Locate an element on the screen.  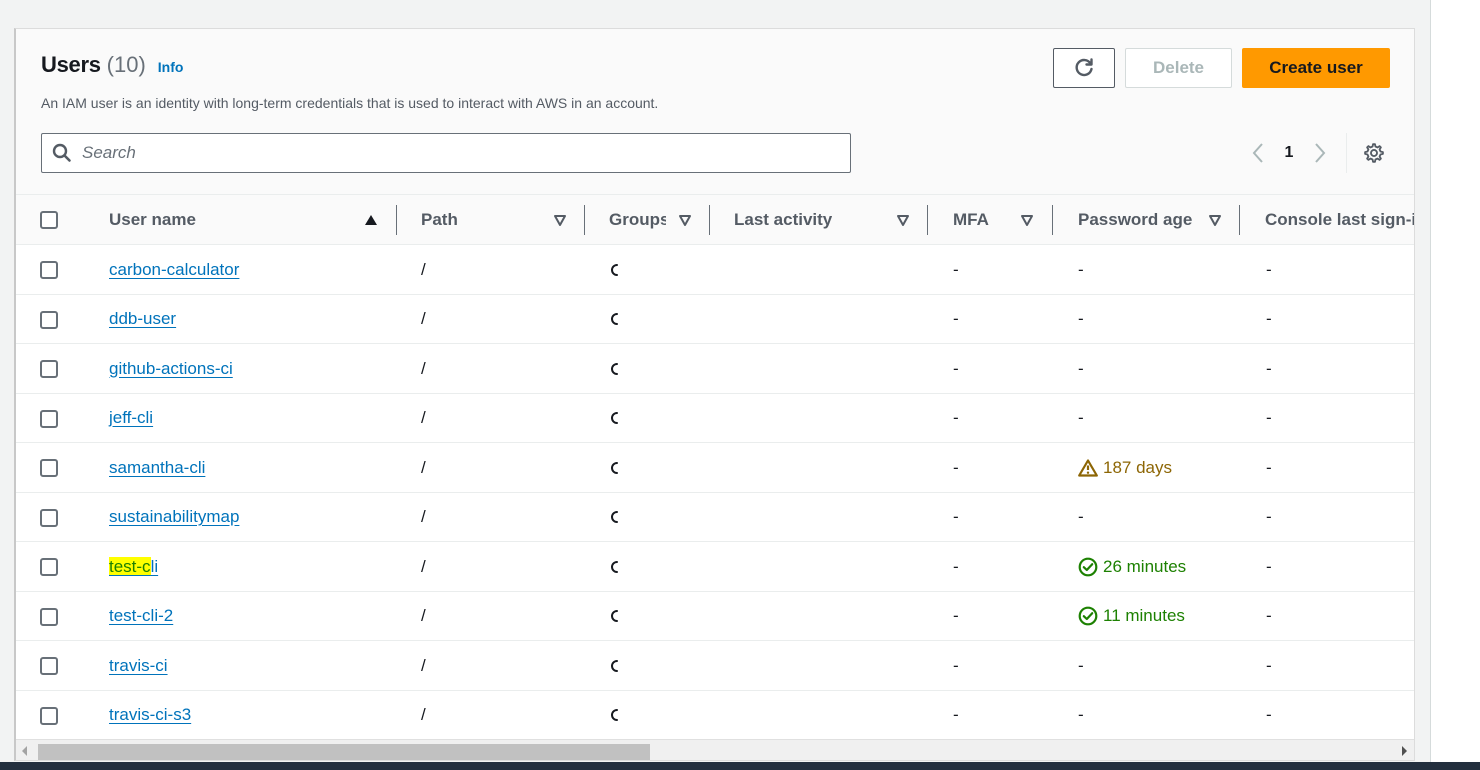
column-header-last-activity: Last activity is located at coordinates (814, 220).